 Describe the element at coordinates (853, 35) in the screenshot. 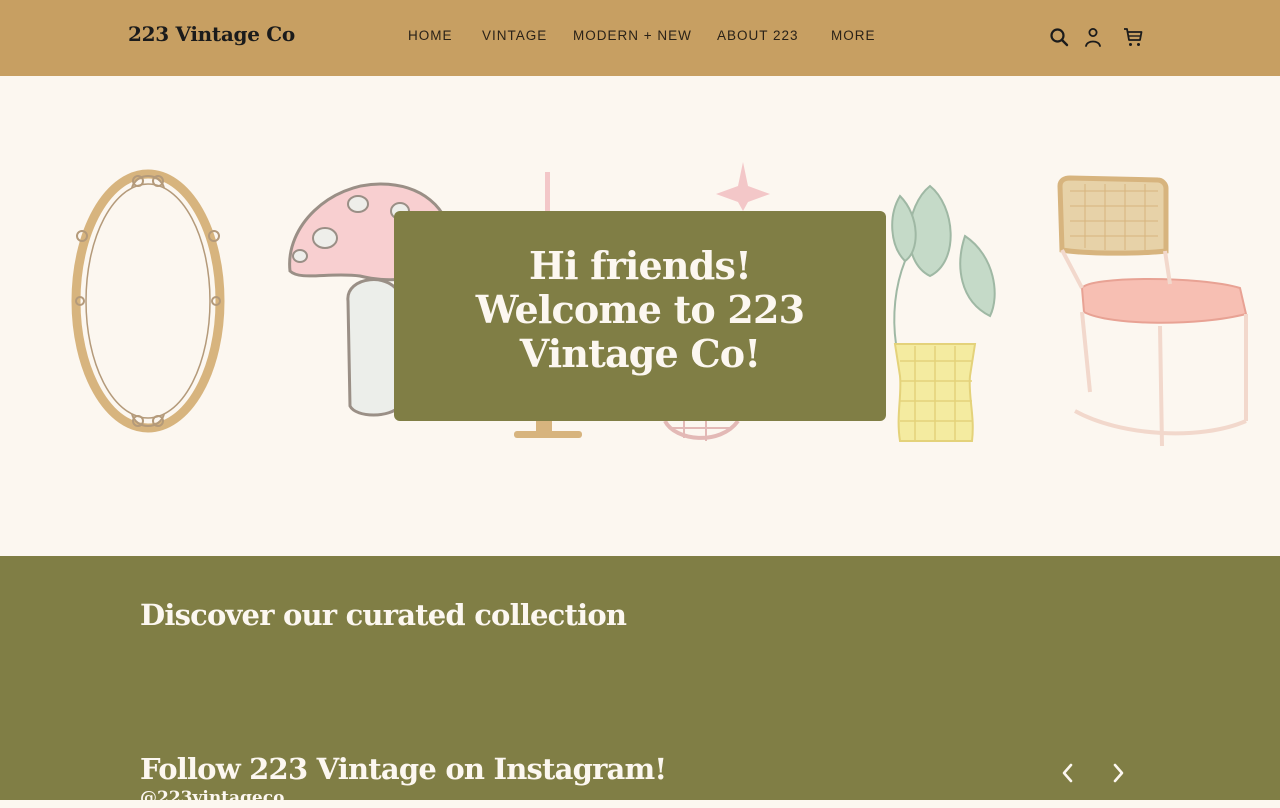

I see `nav-more: MORE` at that location.